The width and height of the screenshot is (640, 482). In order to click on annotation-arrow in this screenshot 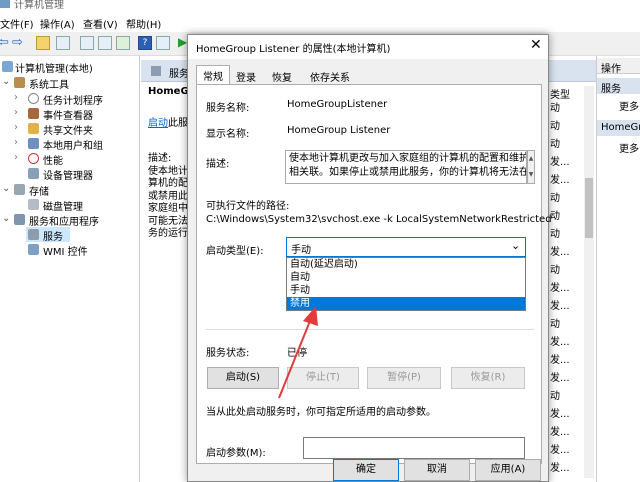, I will do `click(298, 352)`.